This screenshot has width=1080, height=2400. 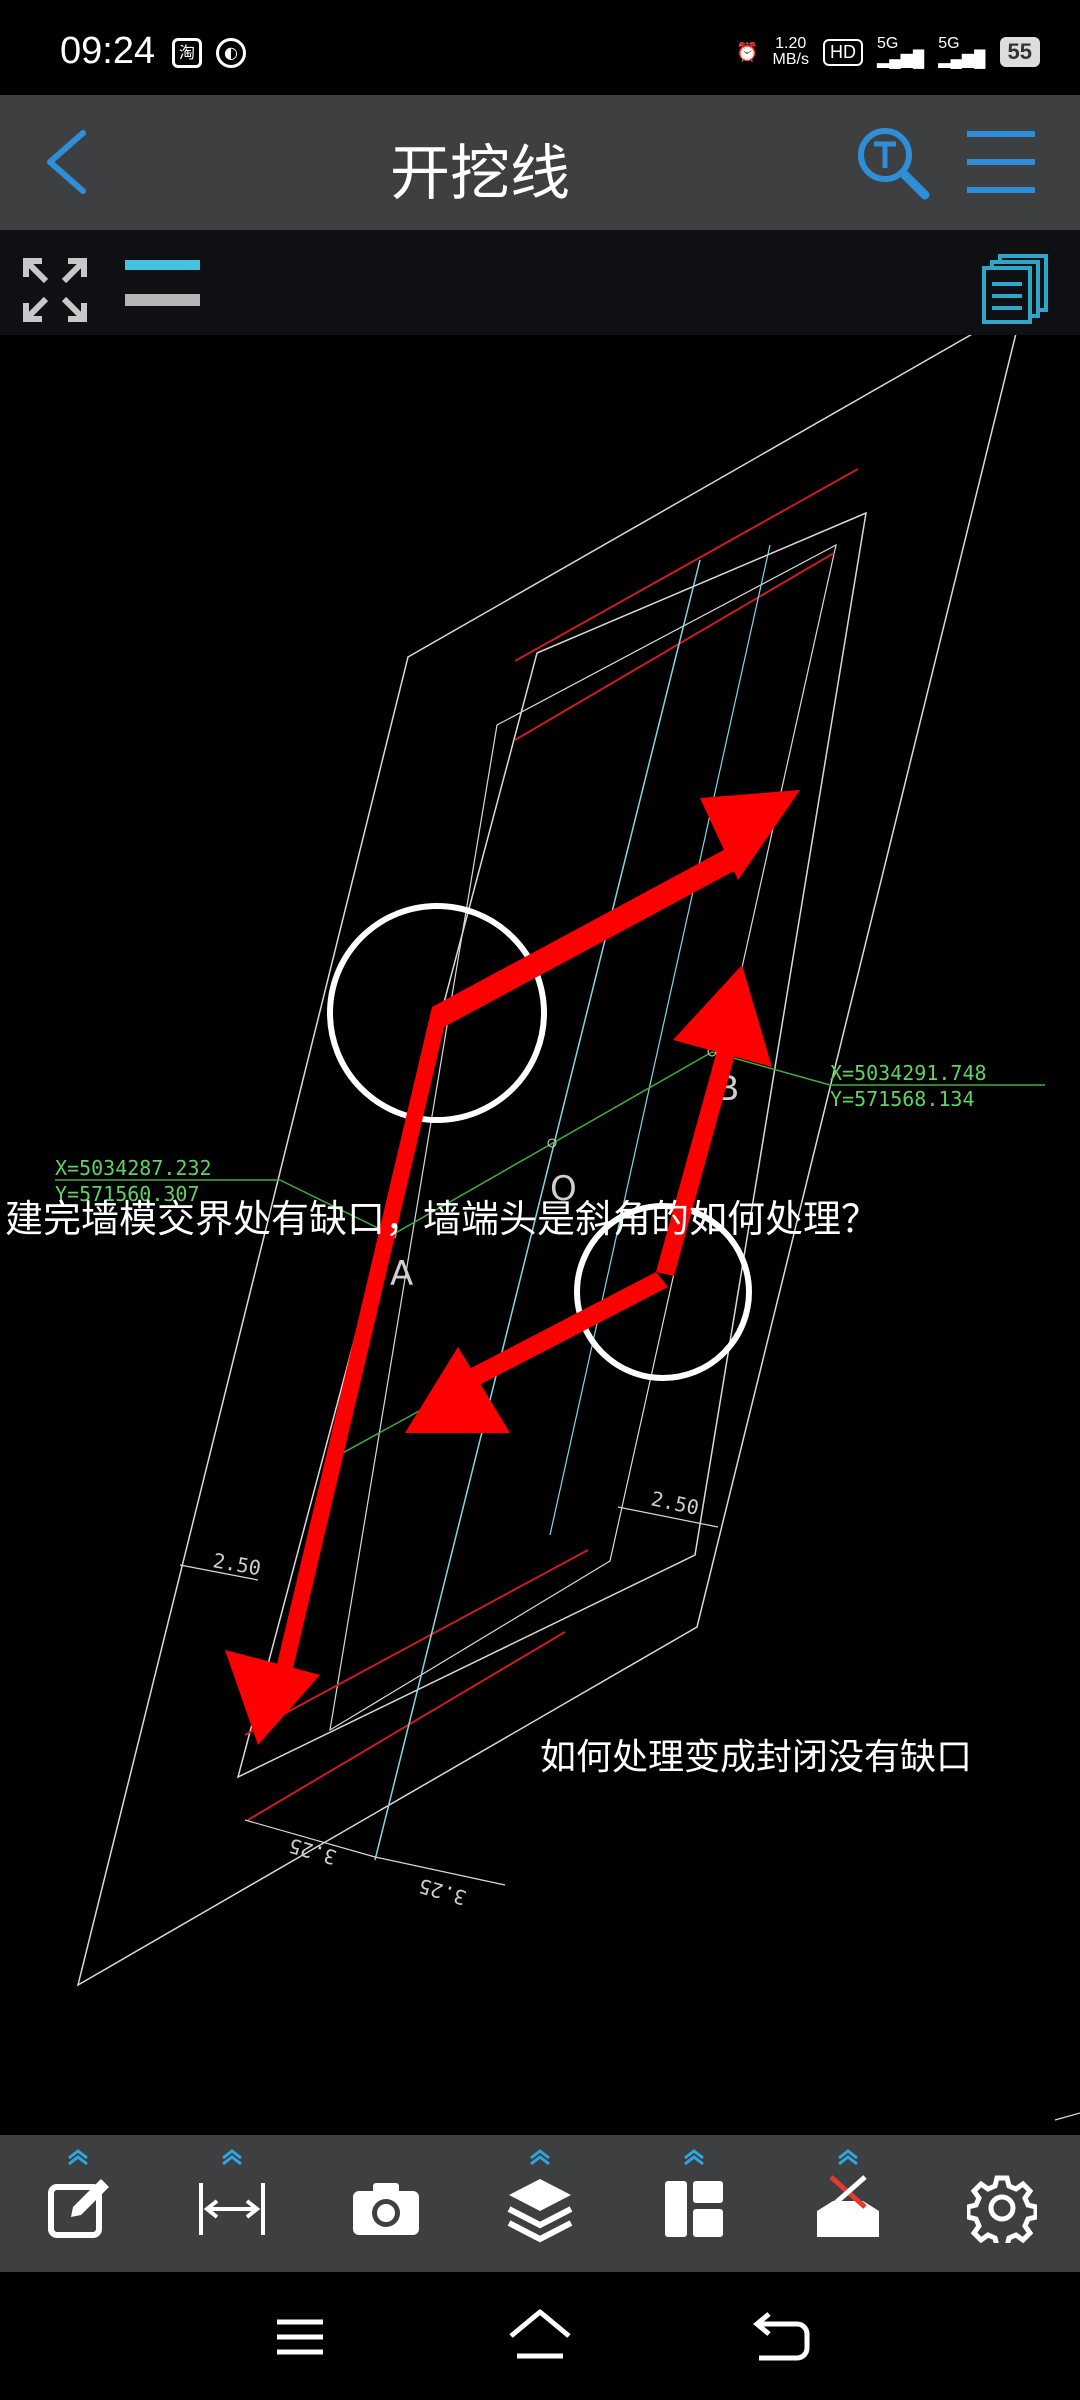 I want to click on dimension-label-left: 2.50, so click(x=237, y=1564).